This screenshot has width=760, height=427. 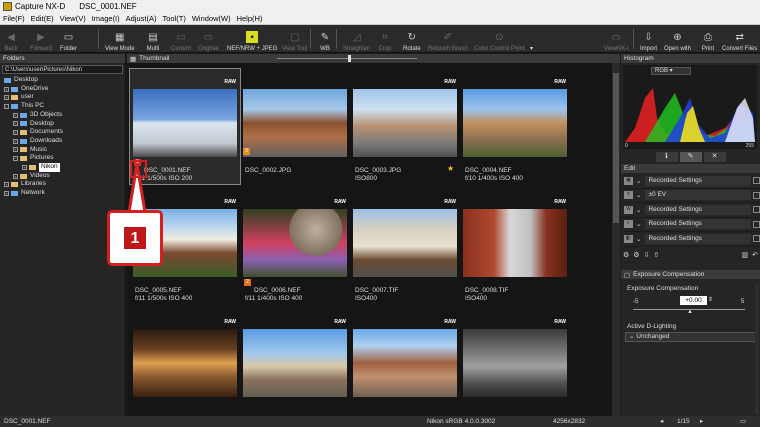 I want to click on thumbnail-dsc-0002: 3 DSC_0002.JPG, so click(x=295, y=126).